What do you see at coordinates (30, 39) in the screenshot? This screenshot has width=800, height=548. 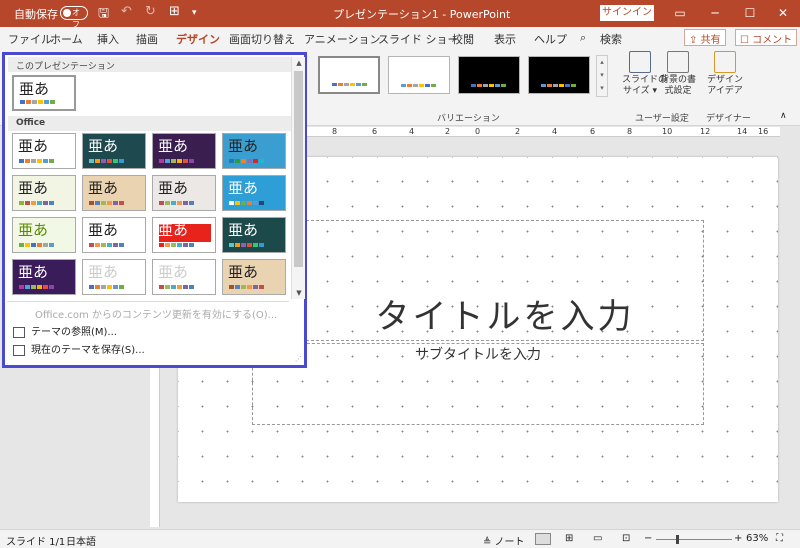 I see `tab-file: ファイル` at bounding box center [30, 39].